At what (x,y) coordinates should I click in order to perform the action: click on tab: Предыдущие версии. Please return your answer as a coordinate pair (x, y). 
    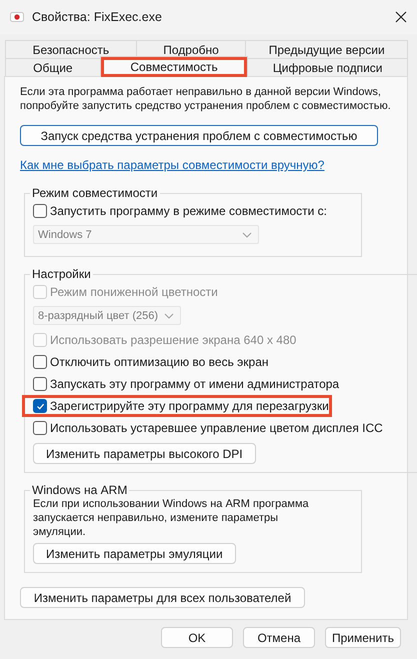
    Looking at the image, I should click on (326, 49).